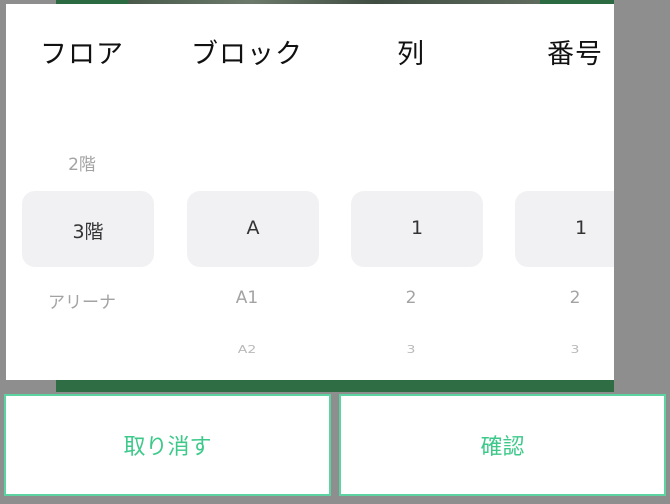 This screenshot has width=670, height=504. What do you see at coordinates (167, 445) in the screenshot?
I see `cancel-button: 取り消す` at bounding box center [167, 445].